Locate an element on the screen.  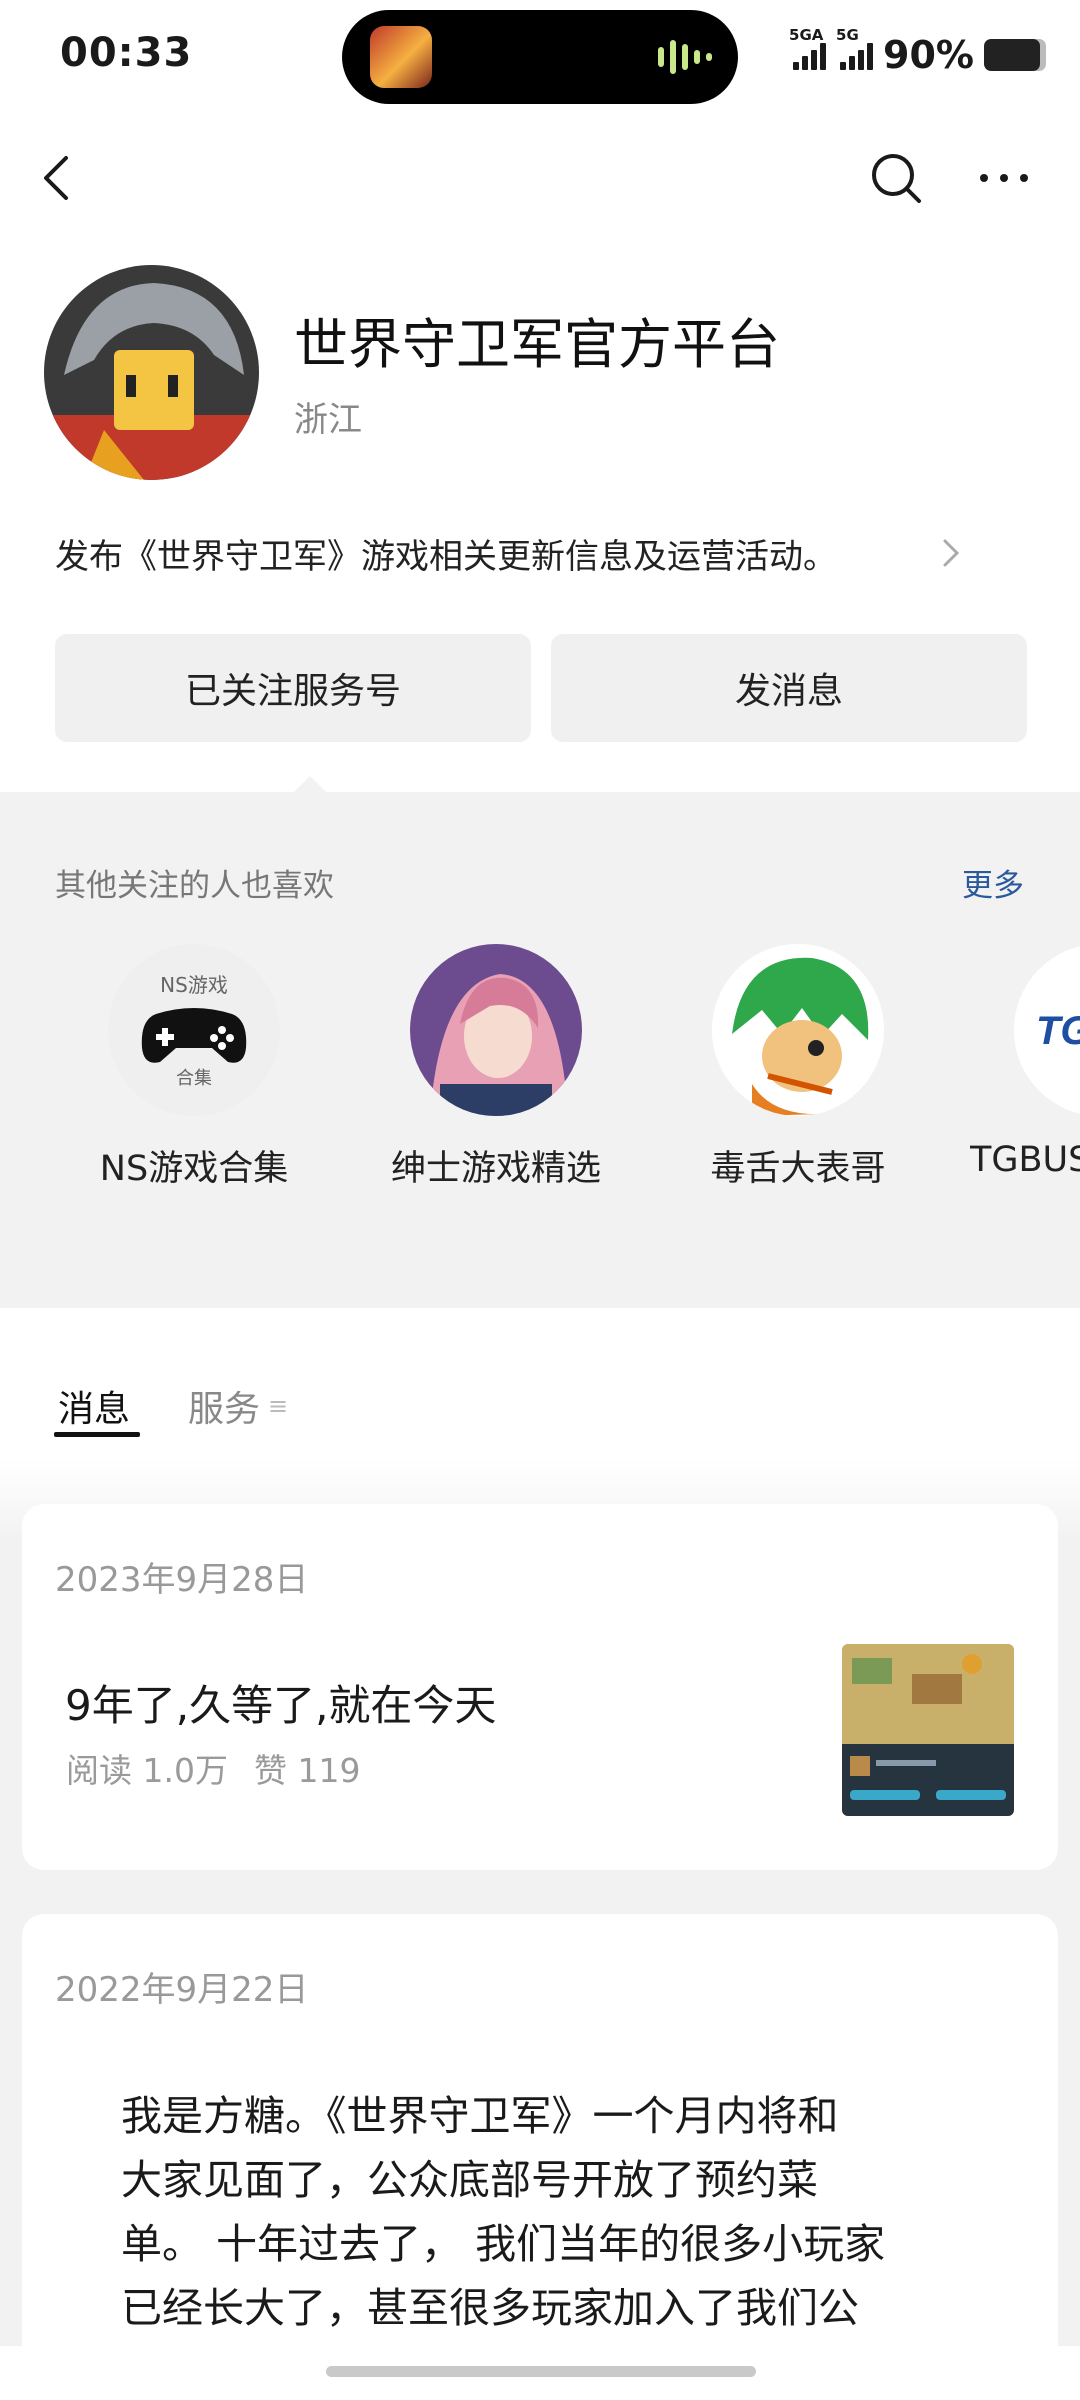
home-indicator is located at coordinates (541, 2371).